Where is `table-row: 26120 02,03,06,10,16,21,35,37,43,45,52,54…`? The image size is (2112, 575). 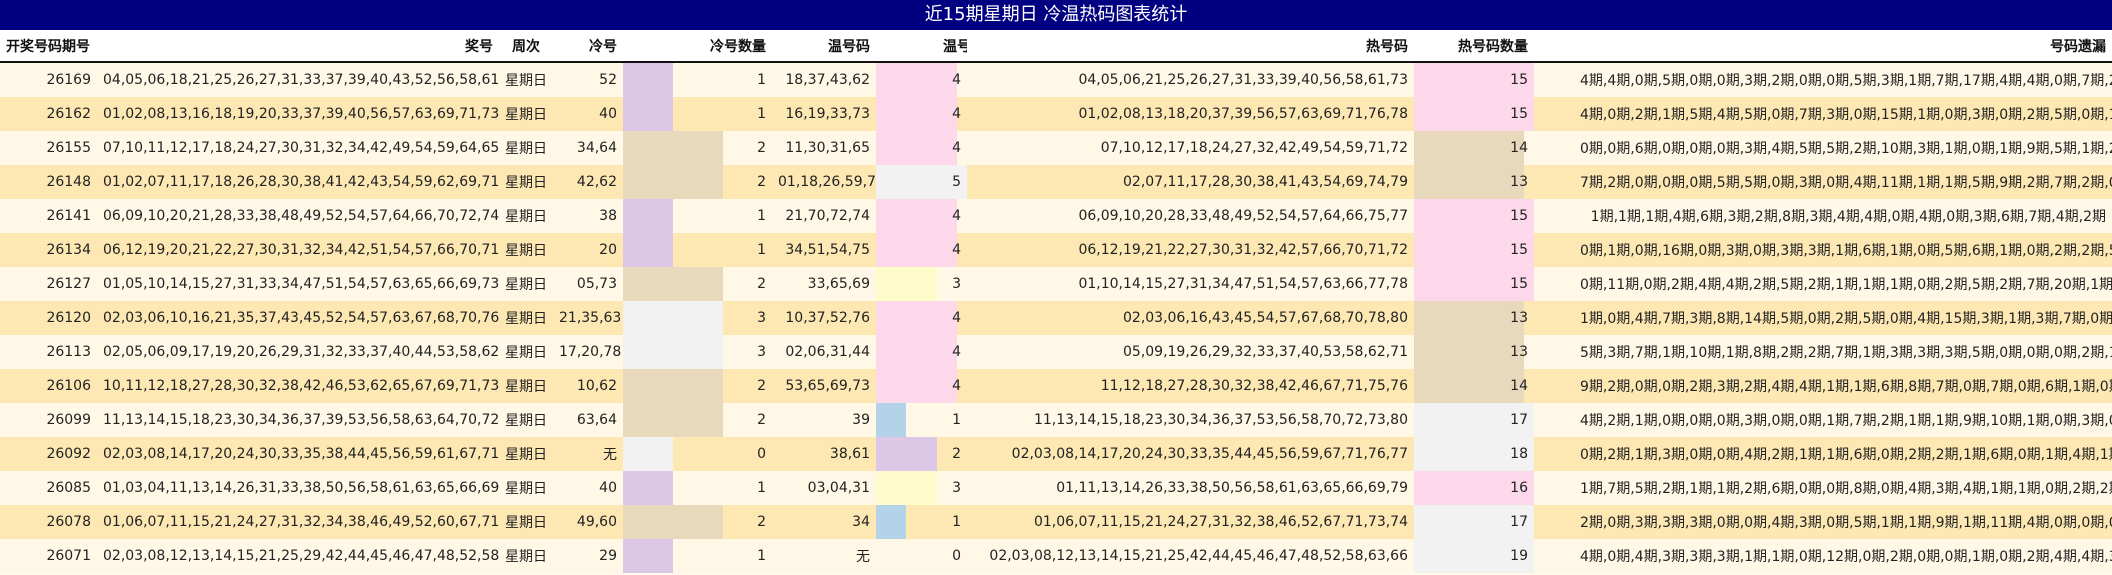
table-row: 26120 02,03,06,10,16,21,35,37,43,45,52,54… is located at coordinates (1056, 318).